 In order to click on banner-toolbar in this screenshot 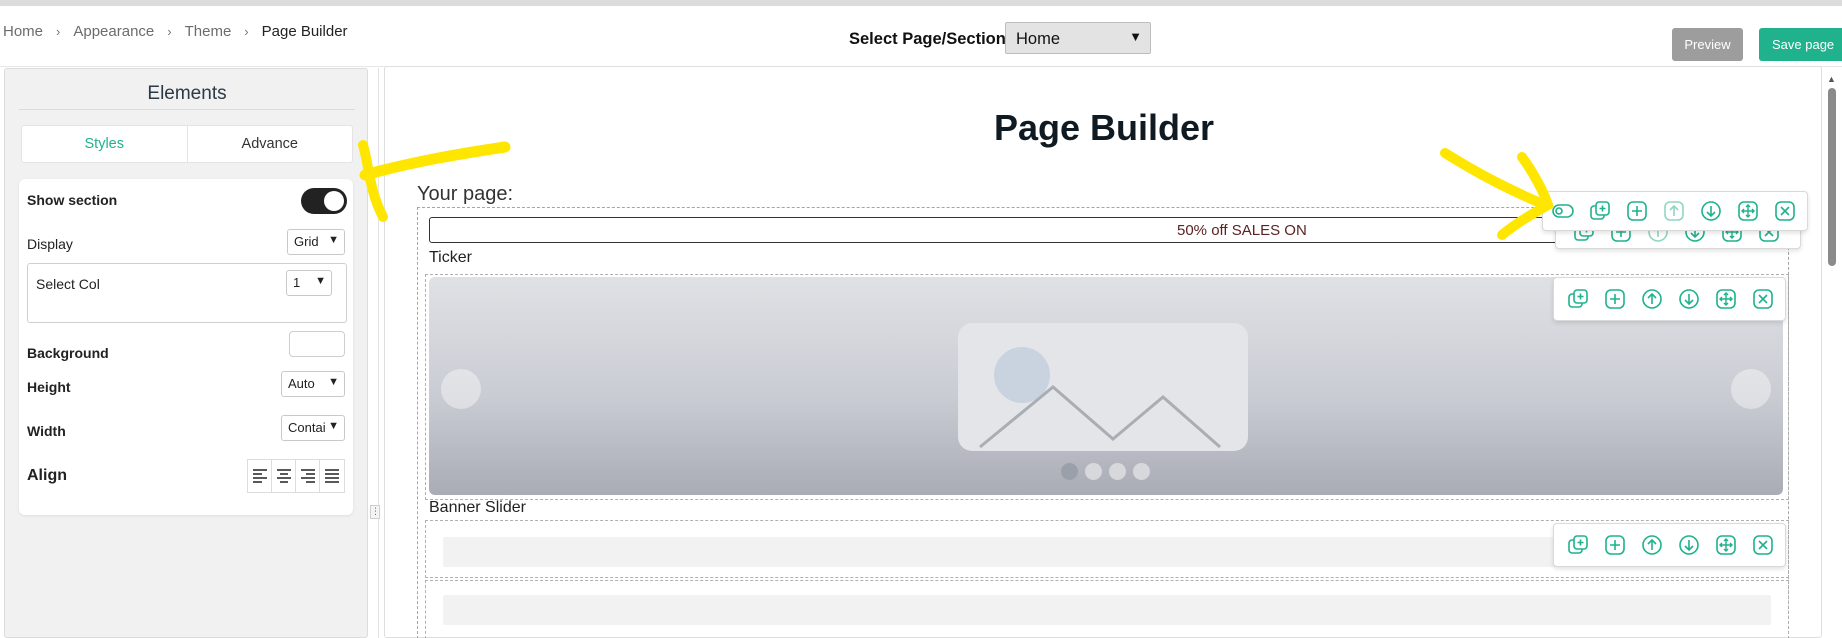, I will do `click(1669, 299)`.